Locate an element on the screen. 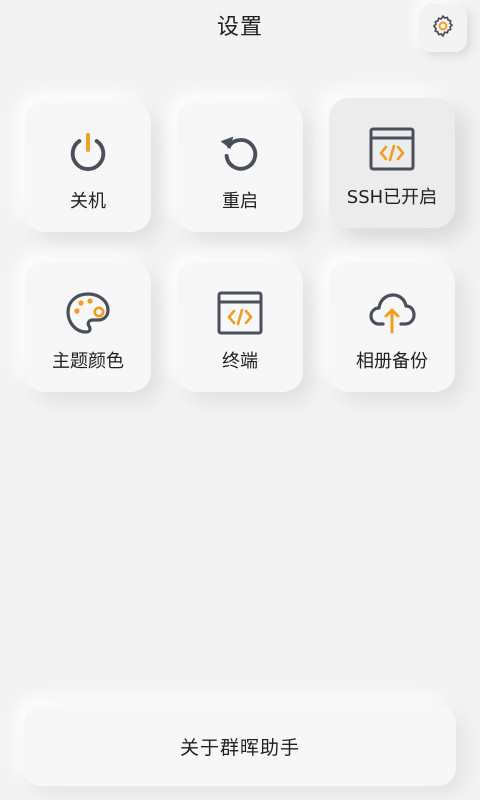 Image resolution: width=480 pixels, height=800 pixels. restart-icon is located at coordinates (240, 153).